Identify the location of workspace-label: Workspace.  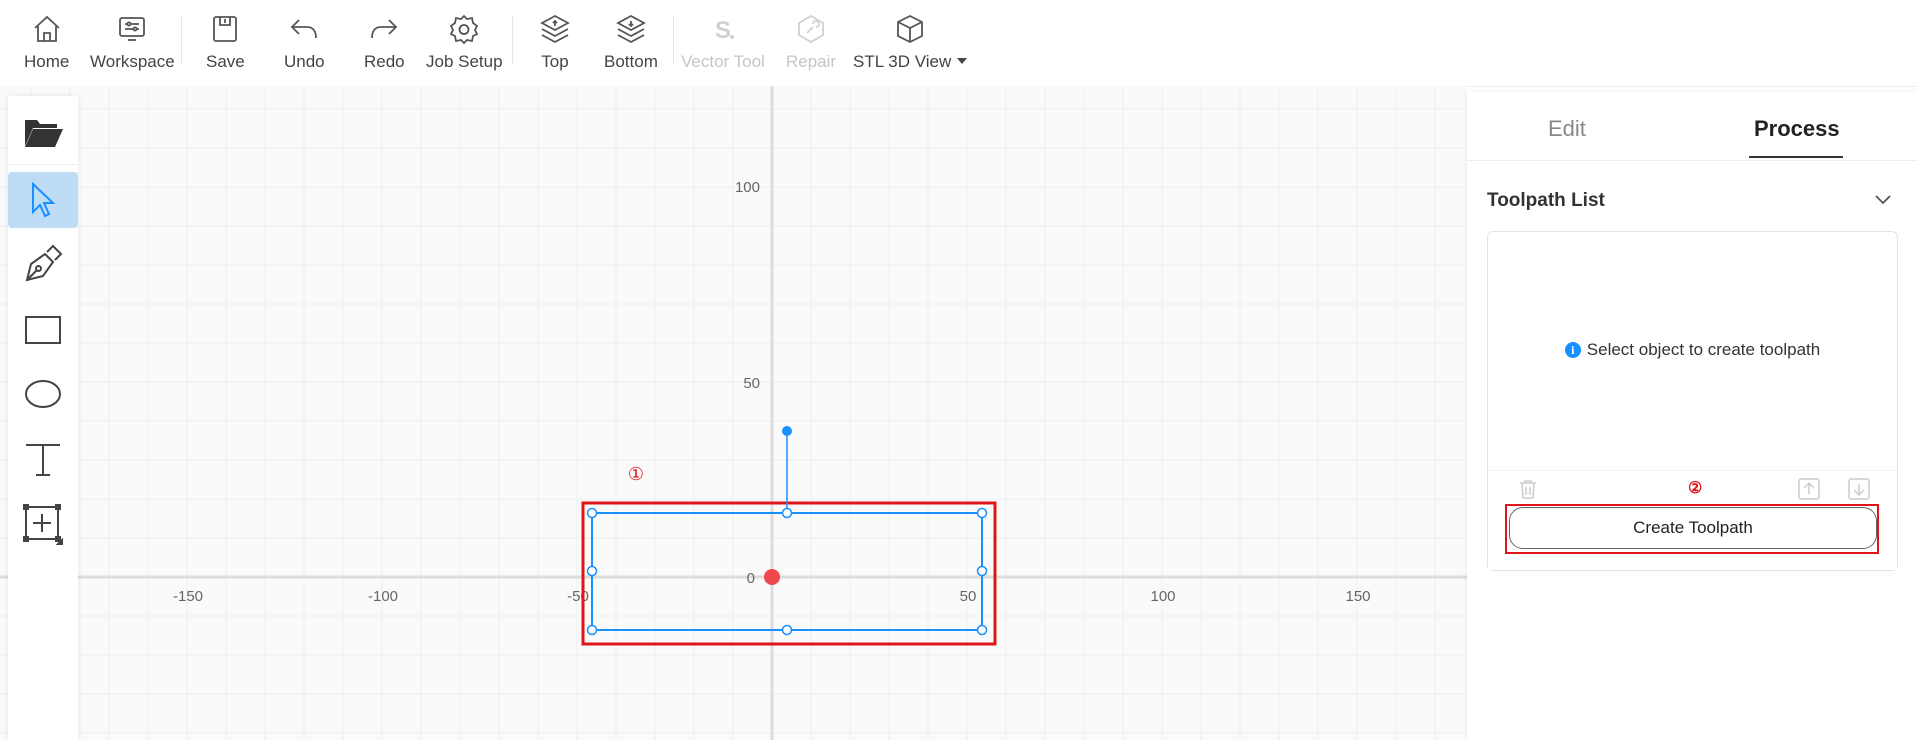
(132, 61).